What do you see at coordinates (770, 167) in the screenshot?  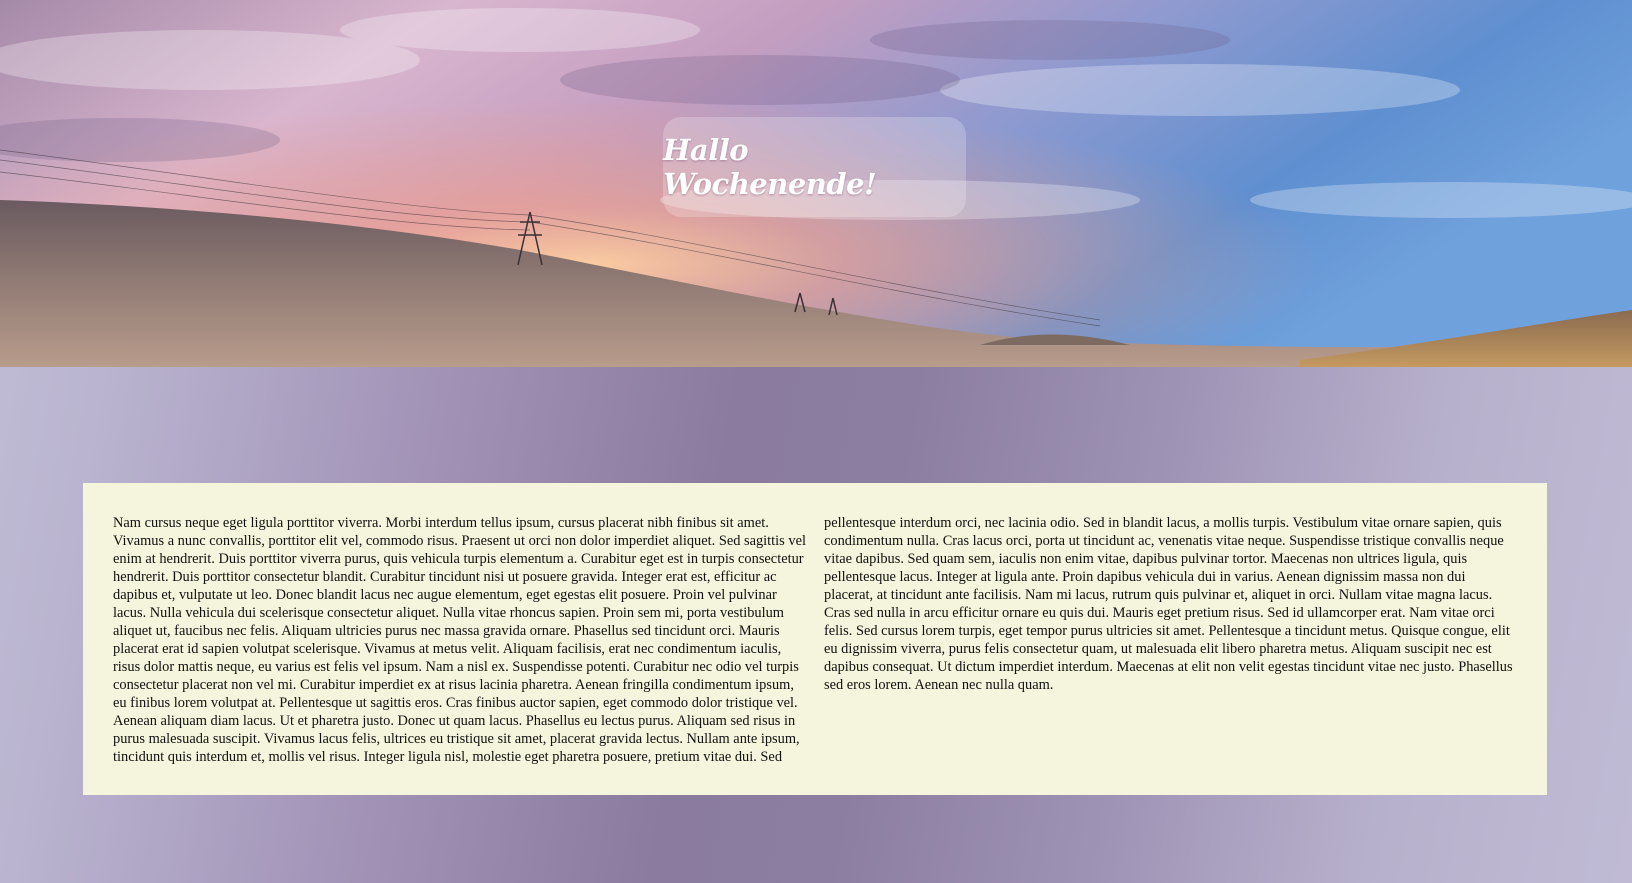 I see `page-title: Hallo Wochenende!` at bounding box center [770, 167].